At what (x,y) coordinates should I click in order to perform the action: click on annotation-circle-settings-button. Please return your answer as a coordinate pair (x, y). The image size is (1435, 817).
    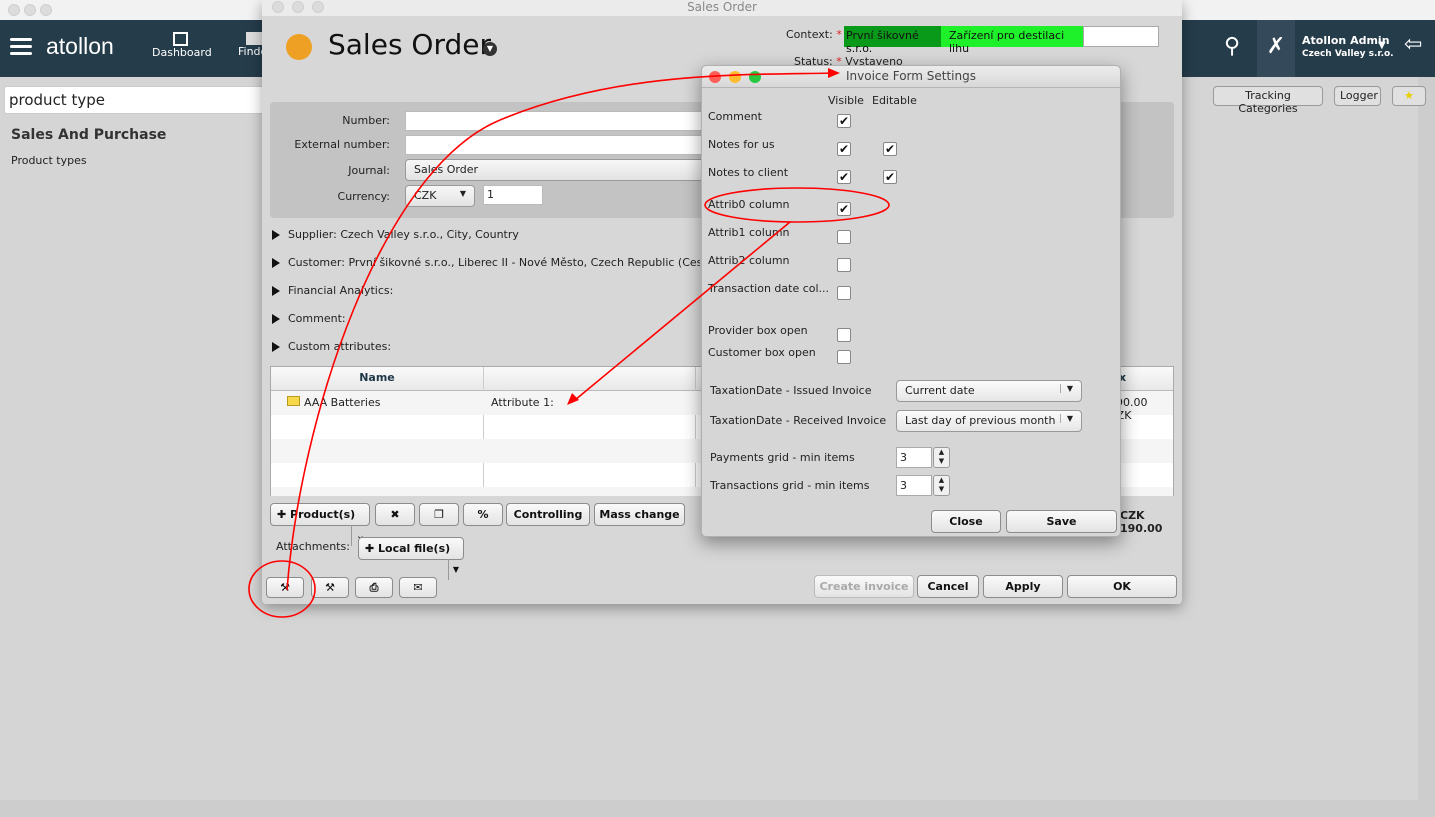
    Looking at the image, I should click on (282, 589).